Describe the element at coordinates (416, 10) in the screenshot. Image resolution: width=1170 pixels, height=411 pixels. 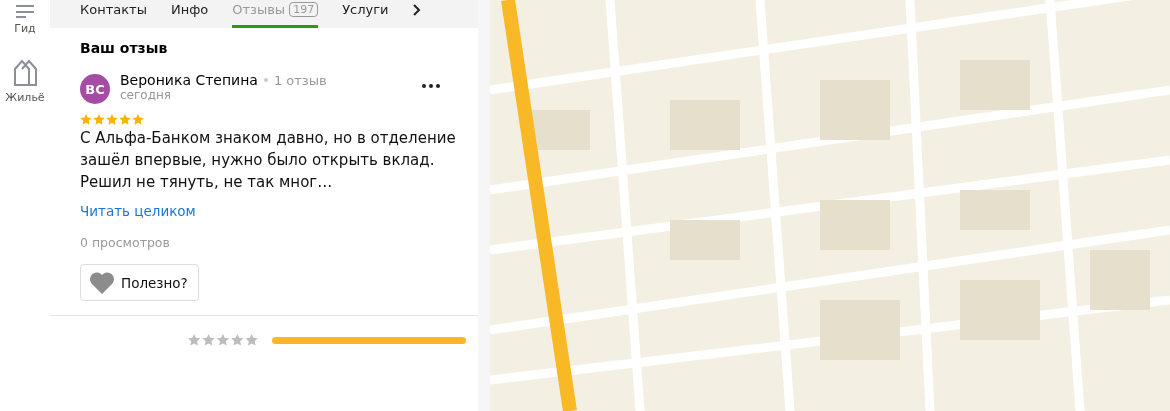
I see `chevron-right-icon` at that location.